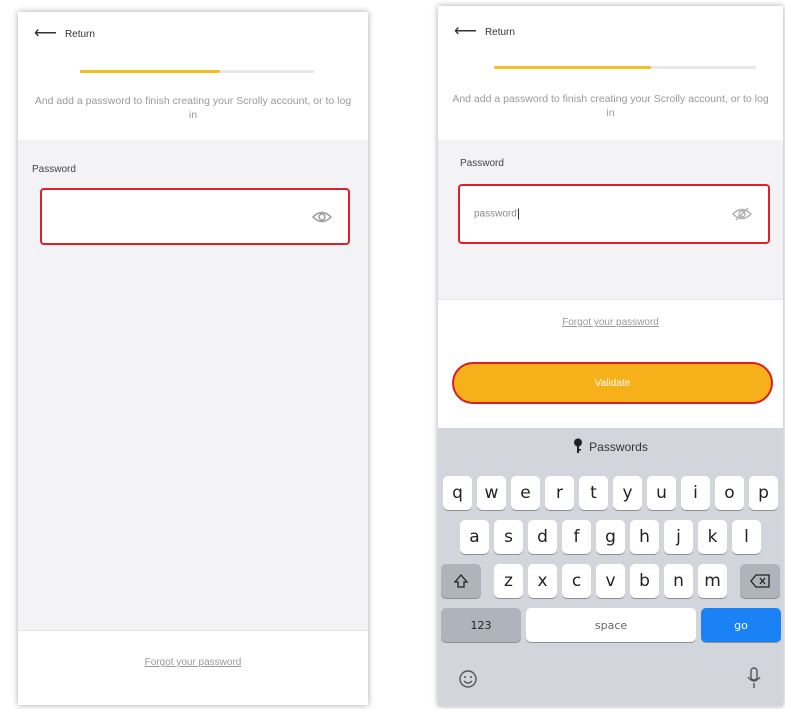 The width and height of the screenshot is (785, 709). Describe the element at coordinates (542, 581) in the screenshot. I see `key-x: x` at that location.